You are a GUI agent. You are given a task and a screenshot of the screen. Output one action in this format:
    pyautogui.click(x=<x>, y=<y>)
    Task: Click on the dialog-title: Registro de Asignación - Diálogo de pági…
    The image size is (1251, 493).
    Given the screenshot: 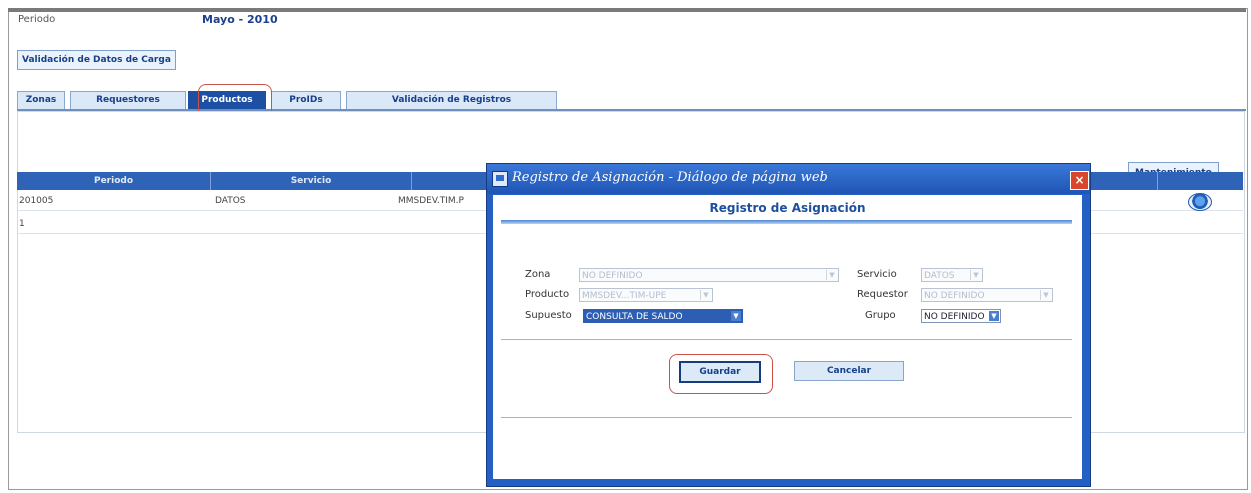 What is the action you would take?
    pyautogui.click(x=670, y=177)
    